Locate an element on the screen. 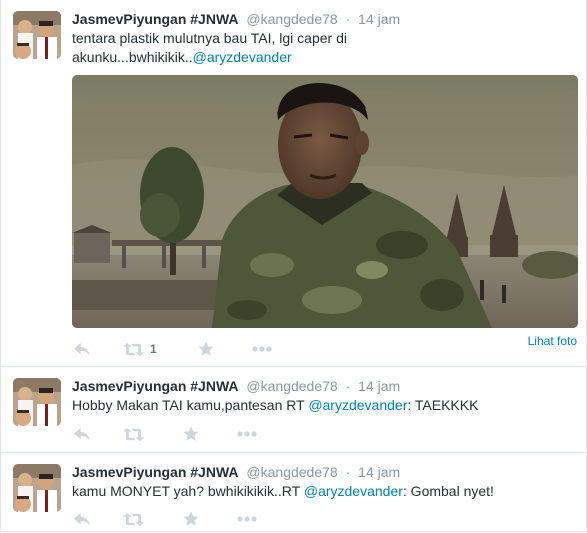 Image resolution: width=587 pixels, height=533 pixels. tweet-text-line: akunku...bwhikikik..@aryzdevander is located at coordinates (322, 57).